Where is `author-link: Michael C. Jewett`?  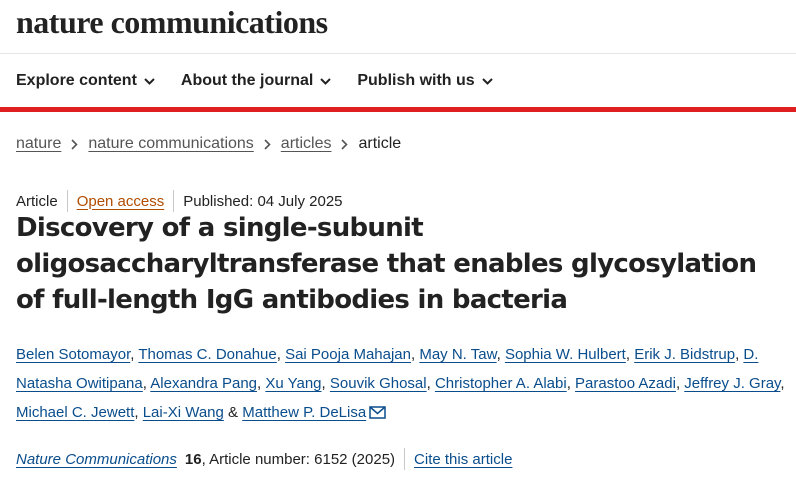
author-link: Michael C. Jewett is located at coordinates (75, 412).